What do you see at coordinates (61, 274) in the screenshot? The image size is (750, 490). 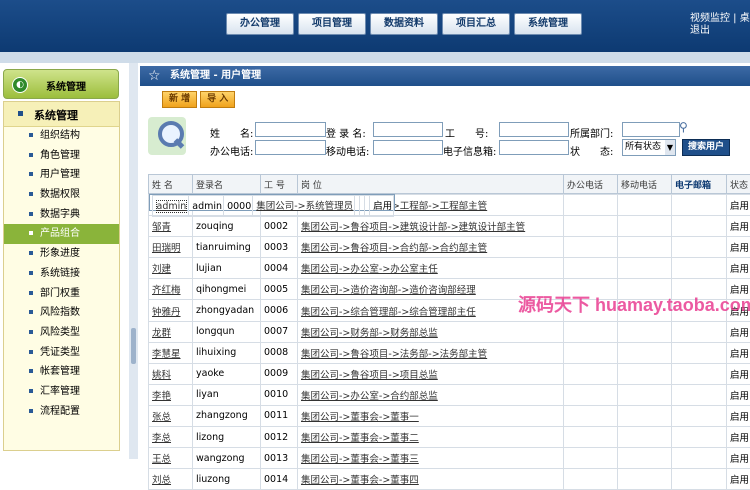 I see `sidebar-item: 系统链接` at bounding box center [61, 274].